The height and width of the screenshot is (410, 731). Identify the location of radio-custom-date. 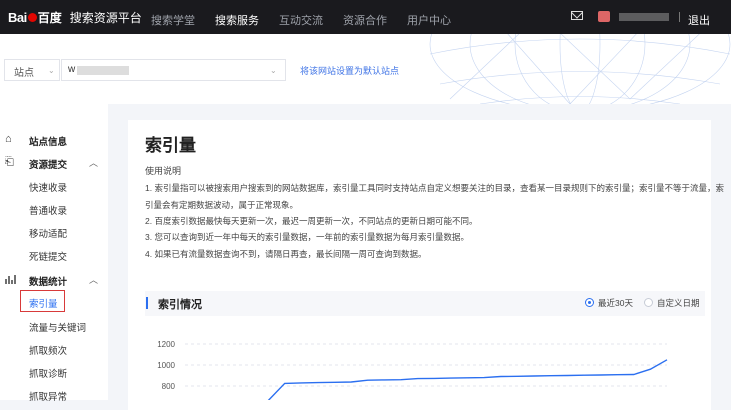
(648, 302).